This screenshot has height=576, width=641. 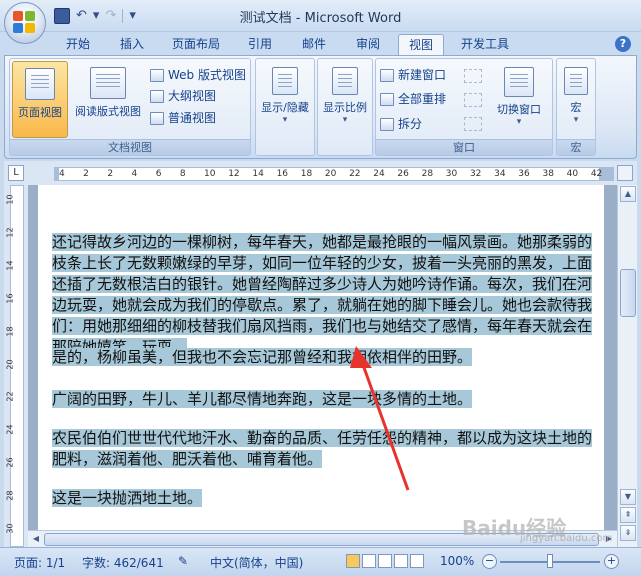 What do you see at coordinates (628, 533) in the screenshot?
I see `next-page-icon: ⇟` at bounding box center [628, 533].